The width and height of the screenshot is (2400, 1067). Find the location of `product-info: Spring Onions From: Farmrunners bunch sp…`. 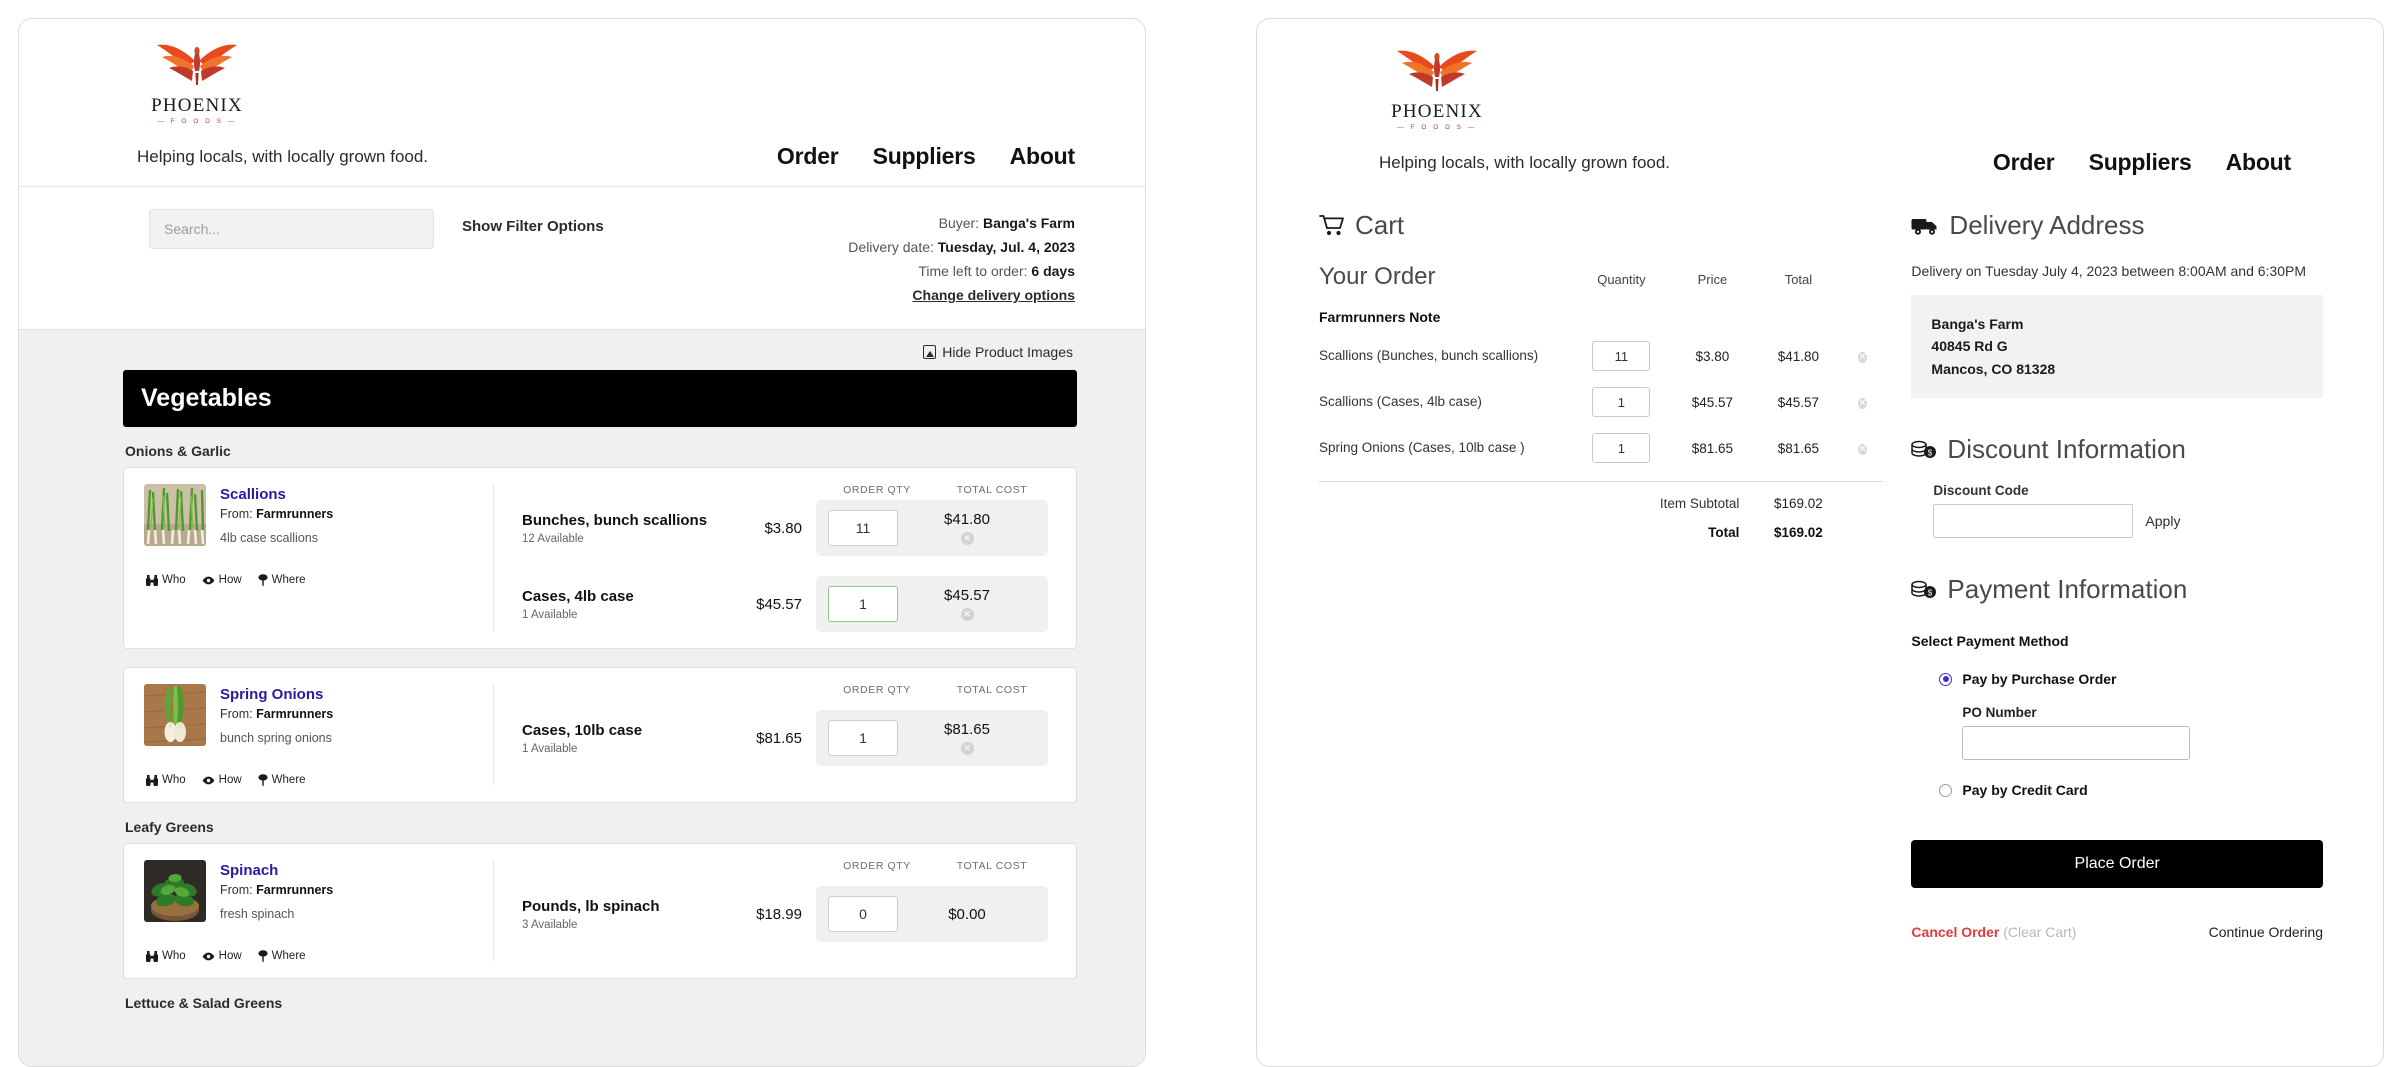

product-info: Spring Onions From: Farmrunners bunch sp… is located at coordinates (309, 735).